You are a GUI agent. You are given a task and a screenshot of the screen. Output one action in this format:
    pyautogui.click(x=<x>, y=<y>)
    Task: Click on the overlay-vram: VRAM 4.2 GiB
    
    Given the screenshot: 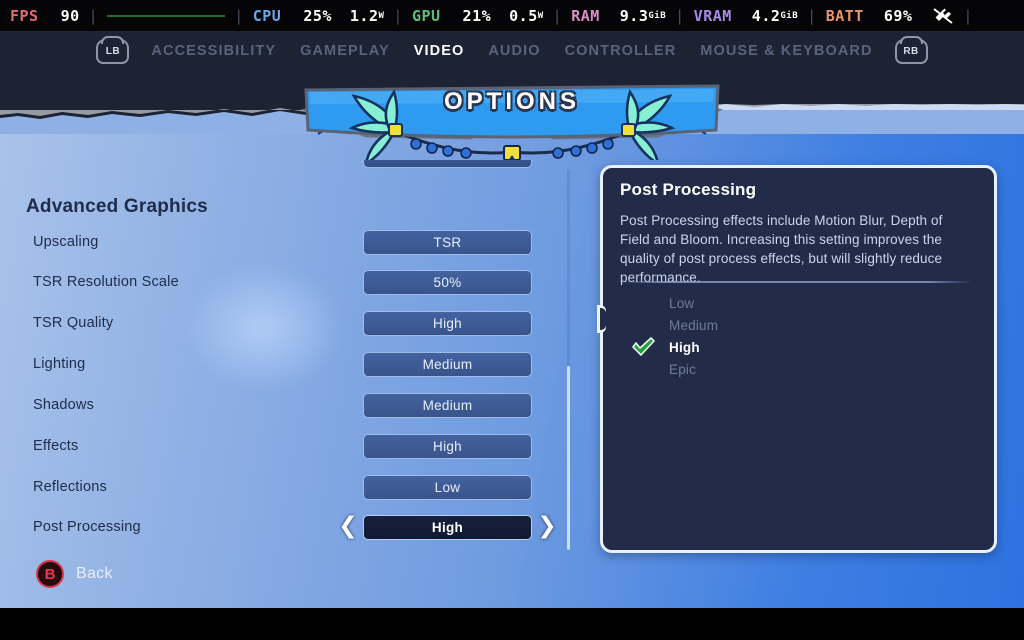 What is the action you would take?
    pyautogui.click(x=746, y=16)
    